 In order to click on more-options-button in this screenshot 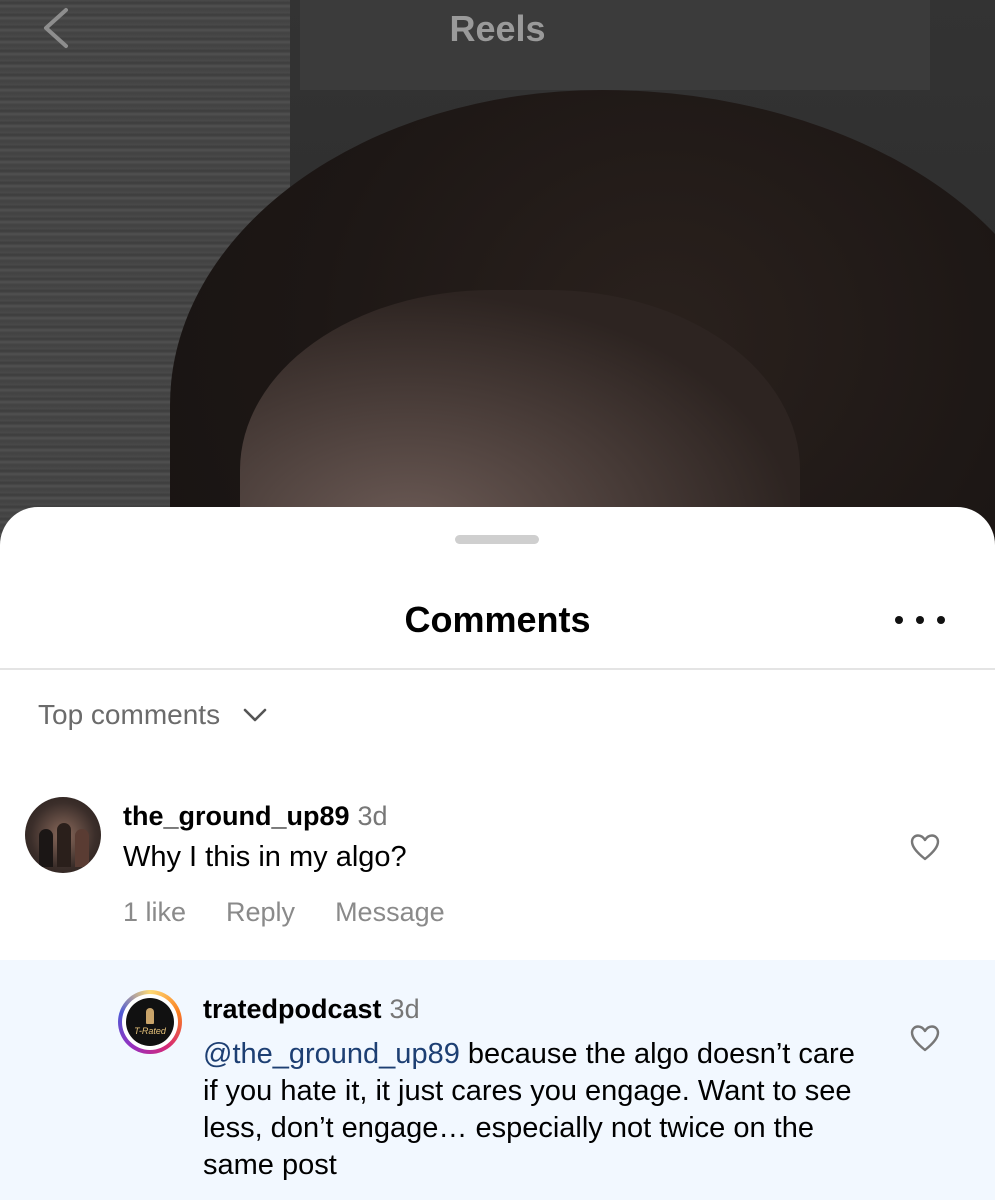, I will do `click(920, 620)`.